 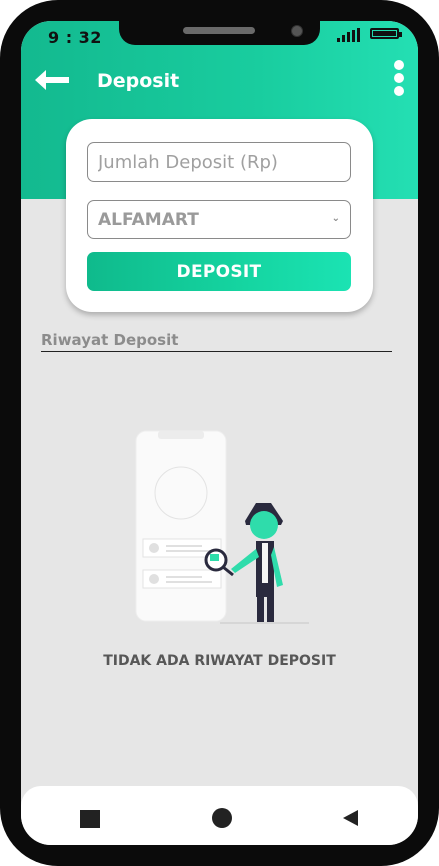 I want to click on back-arrow-icon, so click(x=52, y=80).